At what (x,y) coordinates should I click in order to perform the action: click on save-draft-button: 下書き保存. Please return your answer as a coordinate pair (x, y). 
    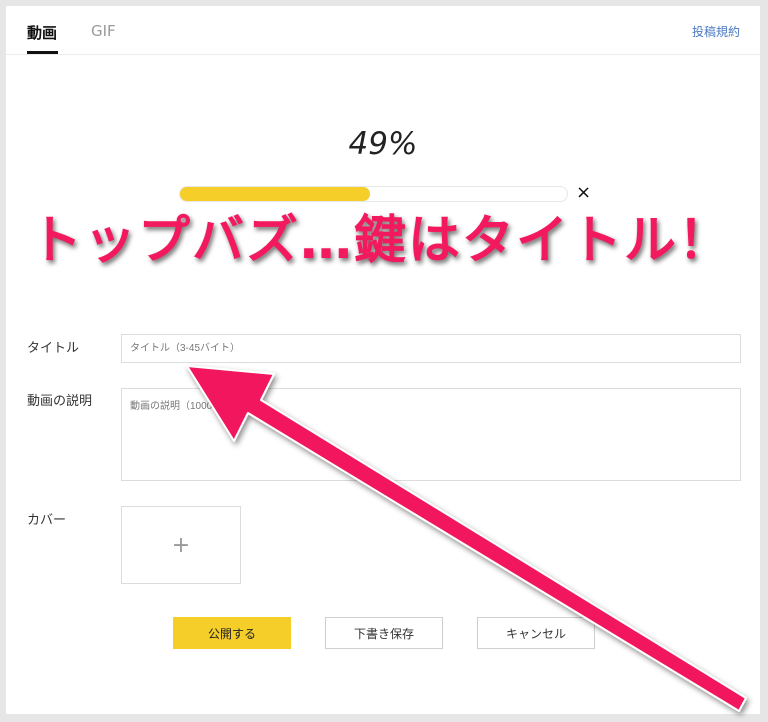
    Looking at the image, I should click on (384, 633).